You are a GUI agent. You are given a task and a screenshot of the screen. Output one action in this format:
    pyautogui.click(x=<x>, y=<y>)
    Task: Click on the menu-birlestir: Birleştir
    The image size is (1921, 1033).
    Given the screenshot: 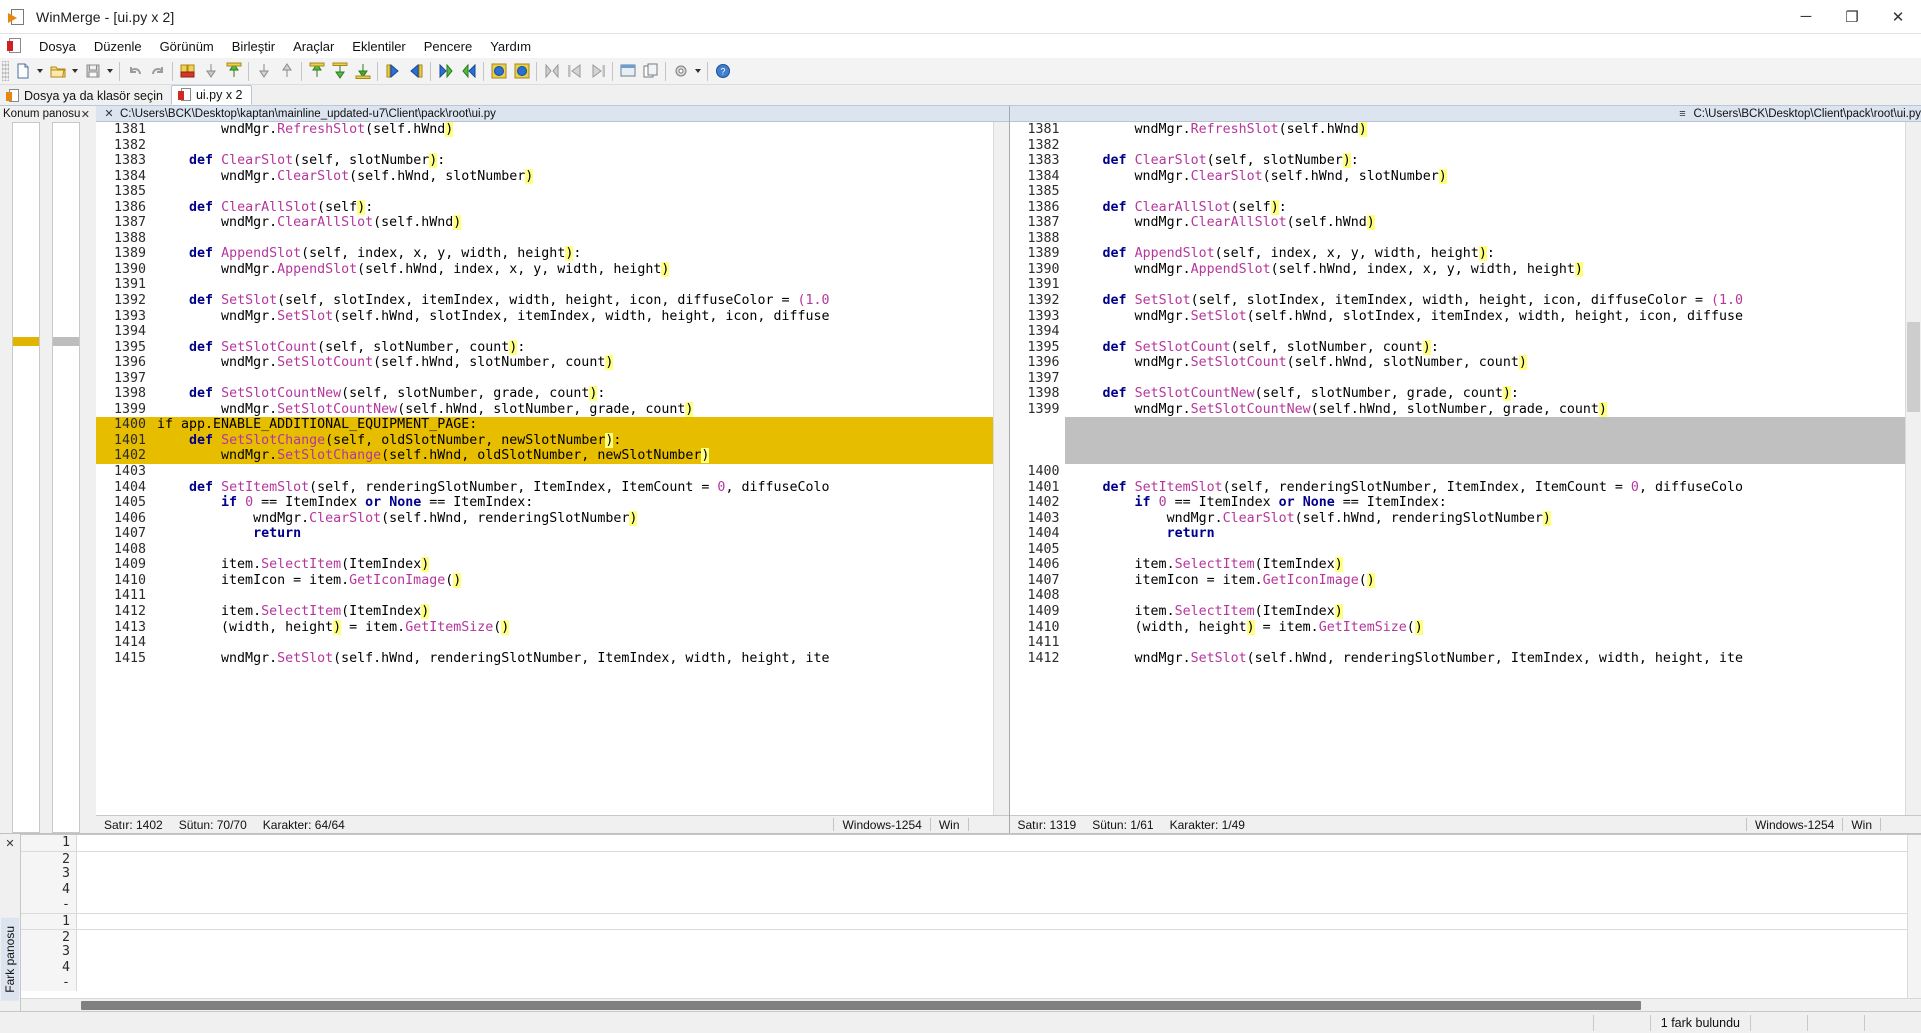 What is the action you would take?
    pyautogui.click(x=253, y=46)
    